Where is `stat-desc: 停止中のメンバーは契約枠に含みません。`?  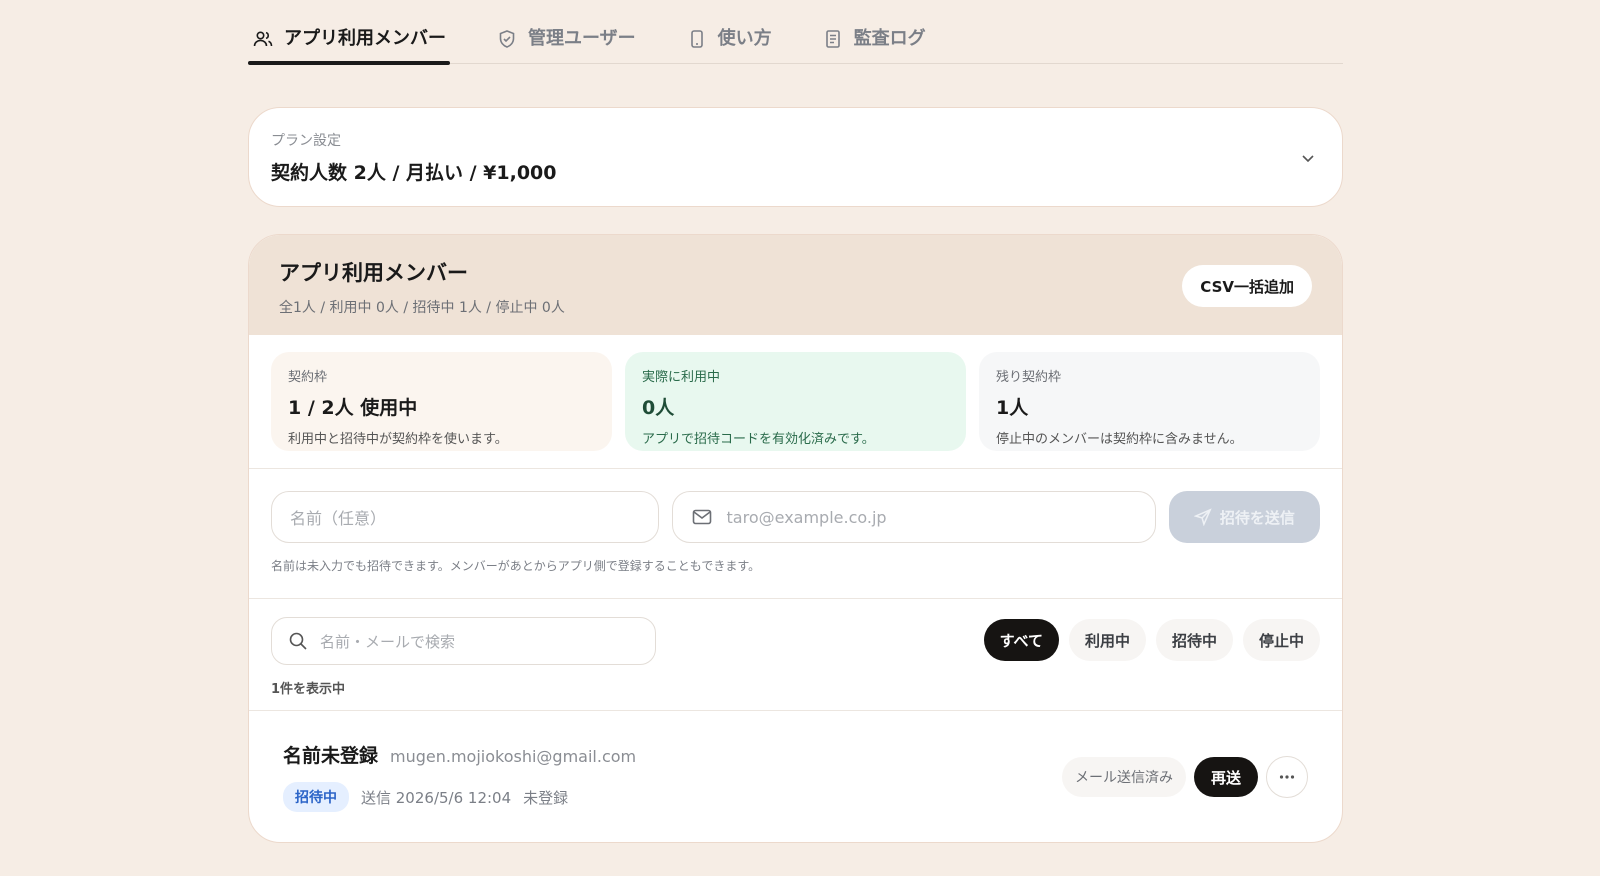 stat-desc: 停止中のメンバーは契約枠に含みません。 is located at coordinates (1119, 439).